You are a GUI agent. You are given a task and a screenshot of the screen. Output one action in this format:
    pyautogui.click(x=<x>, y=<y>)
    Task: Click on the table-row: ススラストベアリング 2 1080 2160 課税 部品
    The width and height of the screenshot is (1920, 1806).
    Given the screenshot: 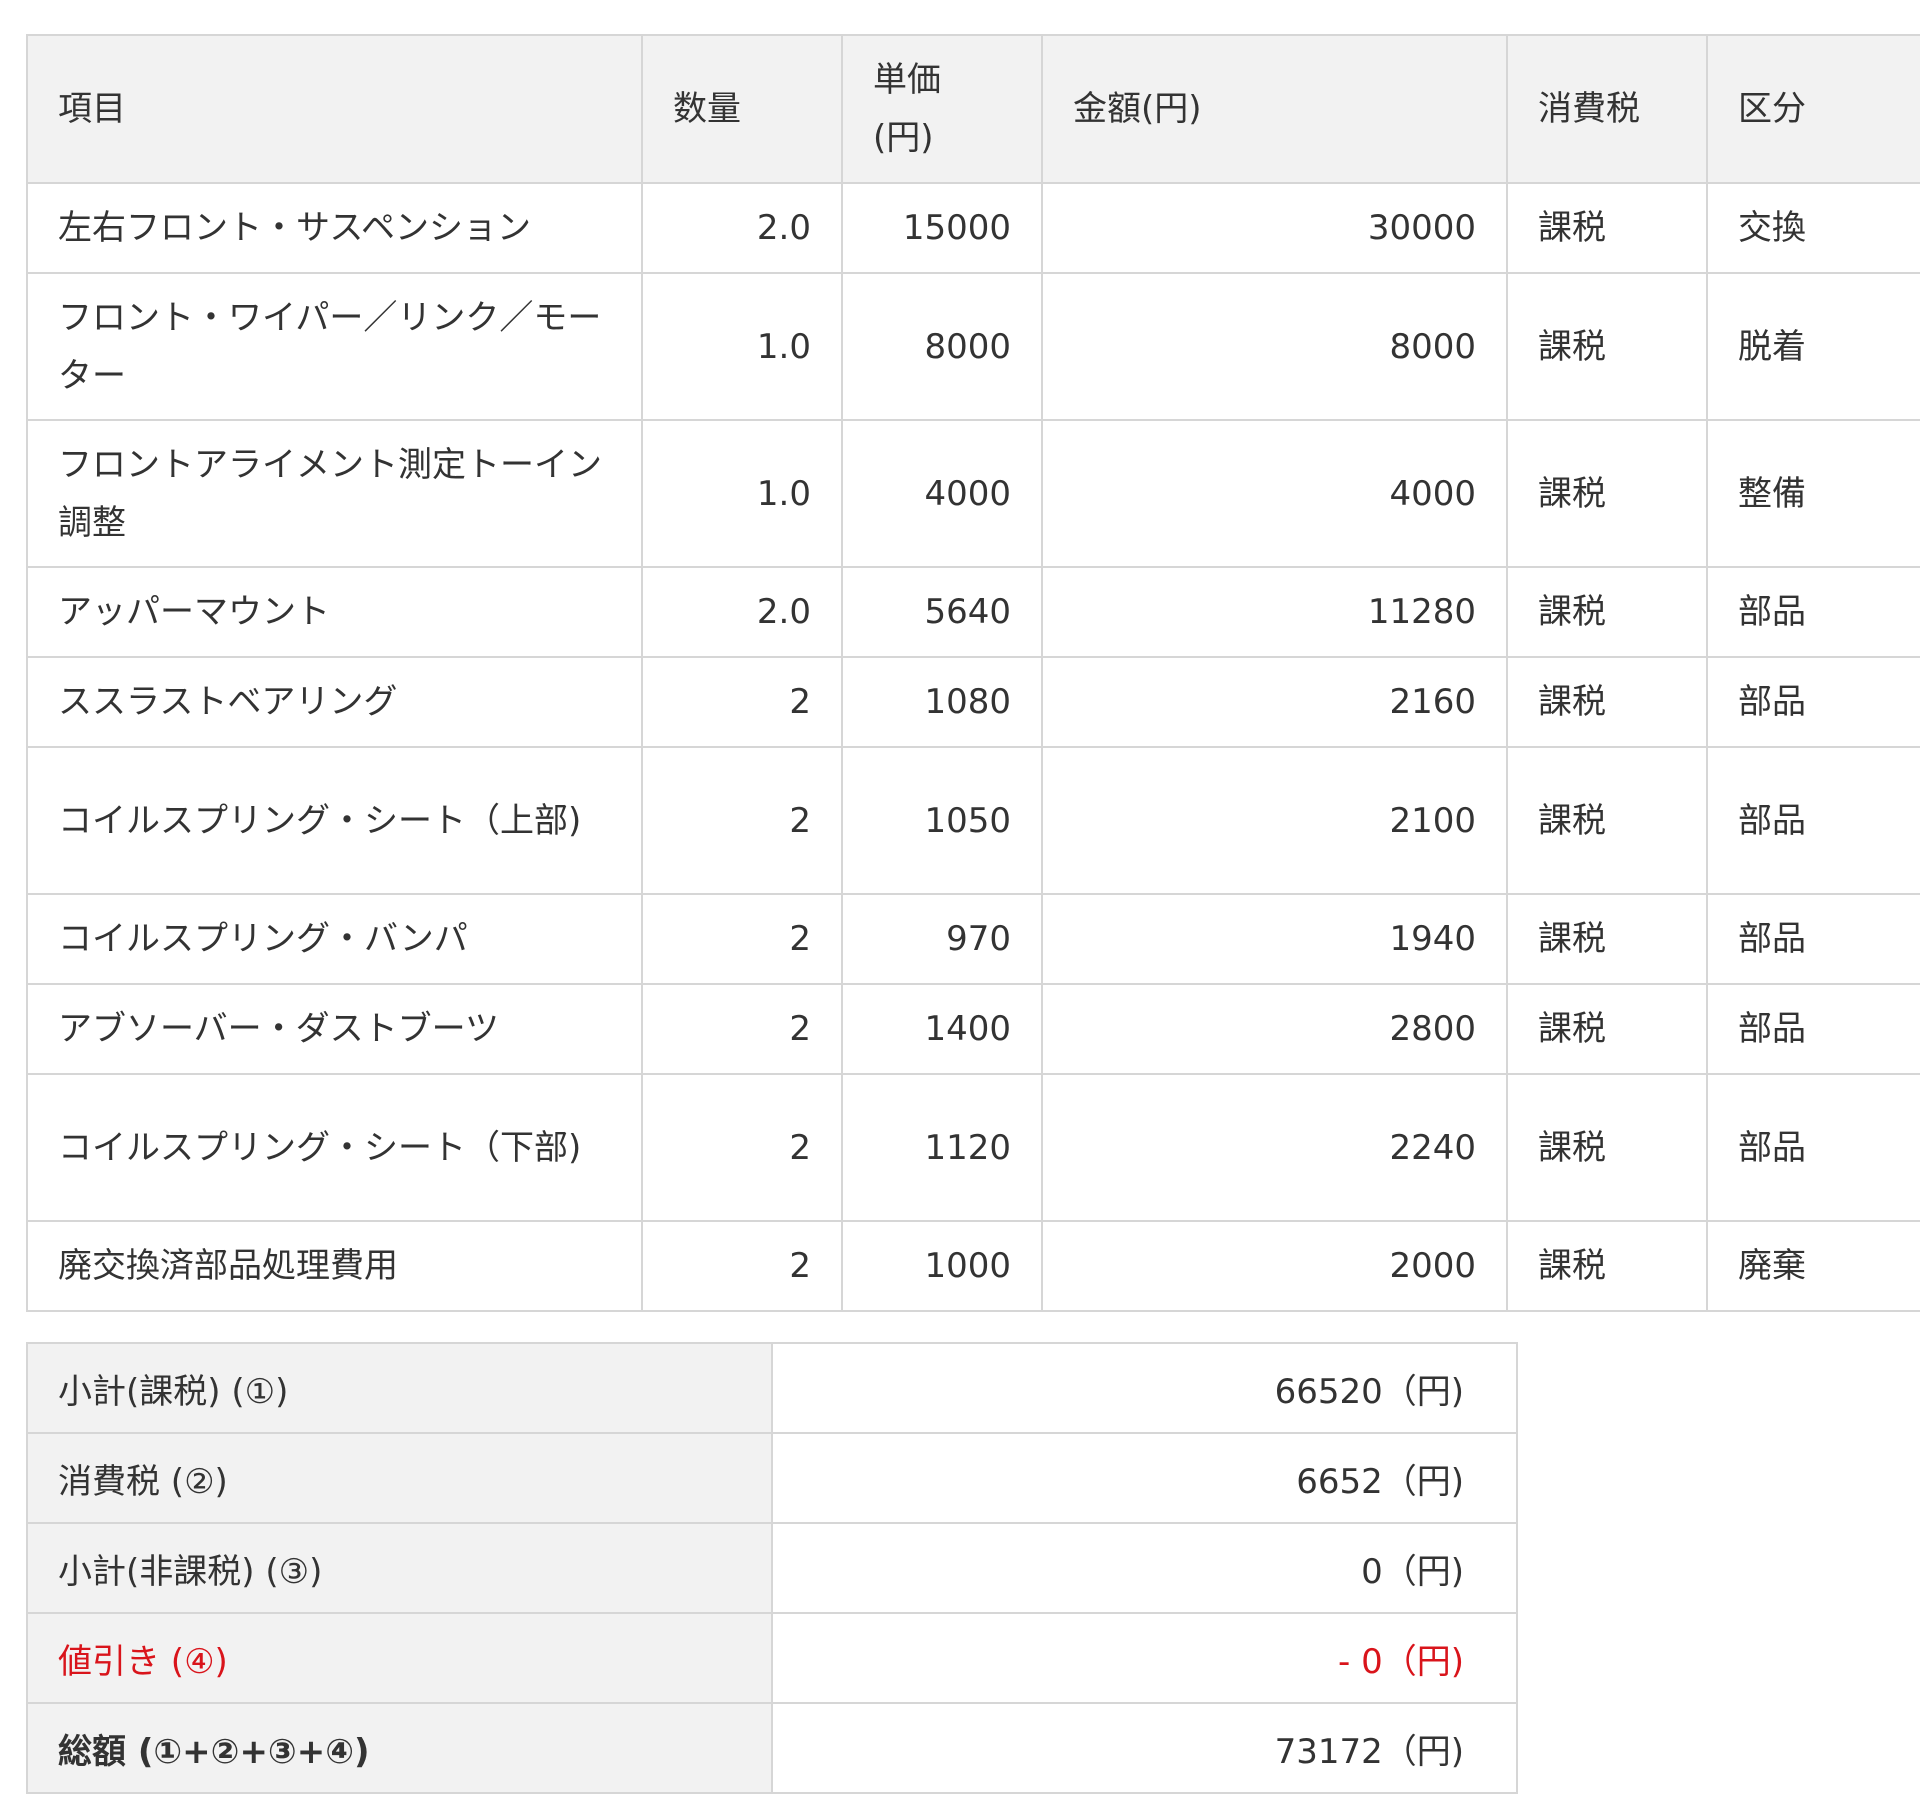 What is the action you would take?
    pyautogui.click(x=973, y=702)
    